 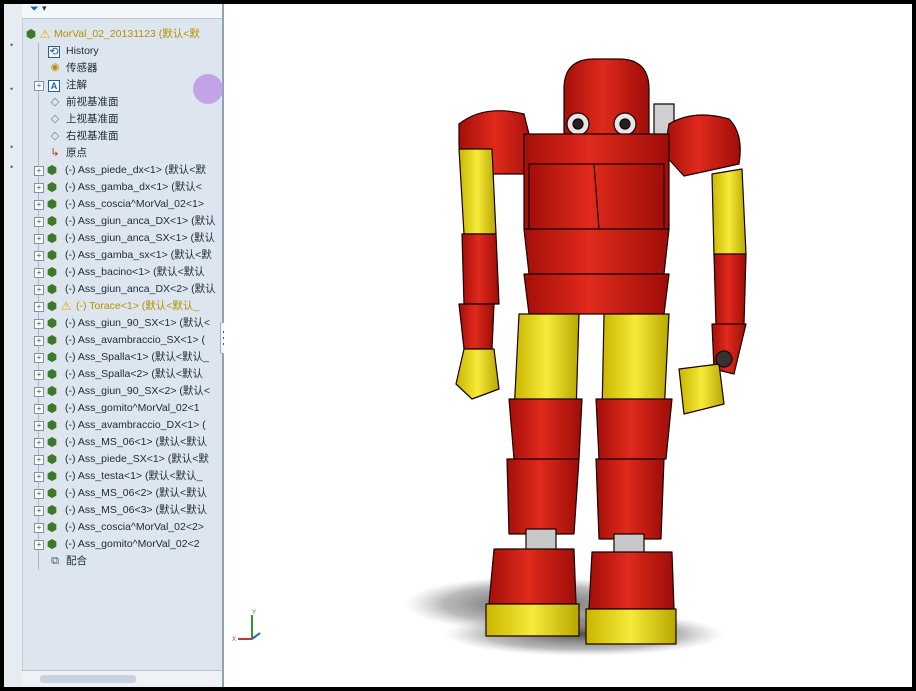 What do you see at coordinates (92, 136) in the screenshot?
I see `tree-item-label: 右视基准面` at bounding box center [92, 136].